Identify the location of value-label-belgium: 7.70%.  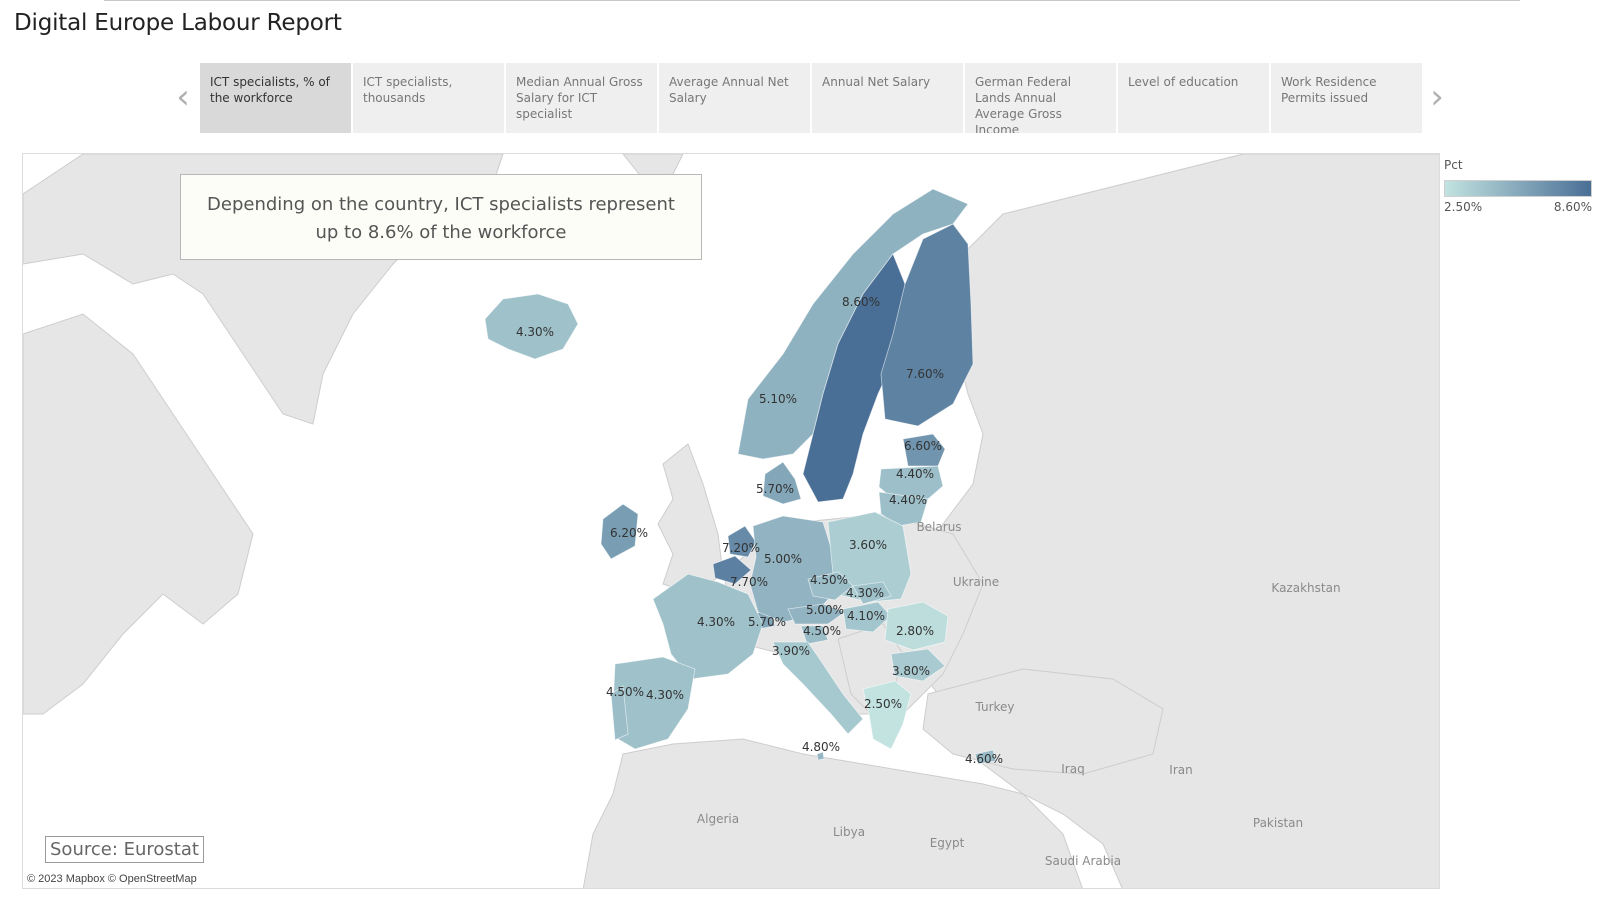
(749, 582).